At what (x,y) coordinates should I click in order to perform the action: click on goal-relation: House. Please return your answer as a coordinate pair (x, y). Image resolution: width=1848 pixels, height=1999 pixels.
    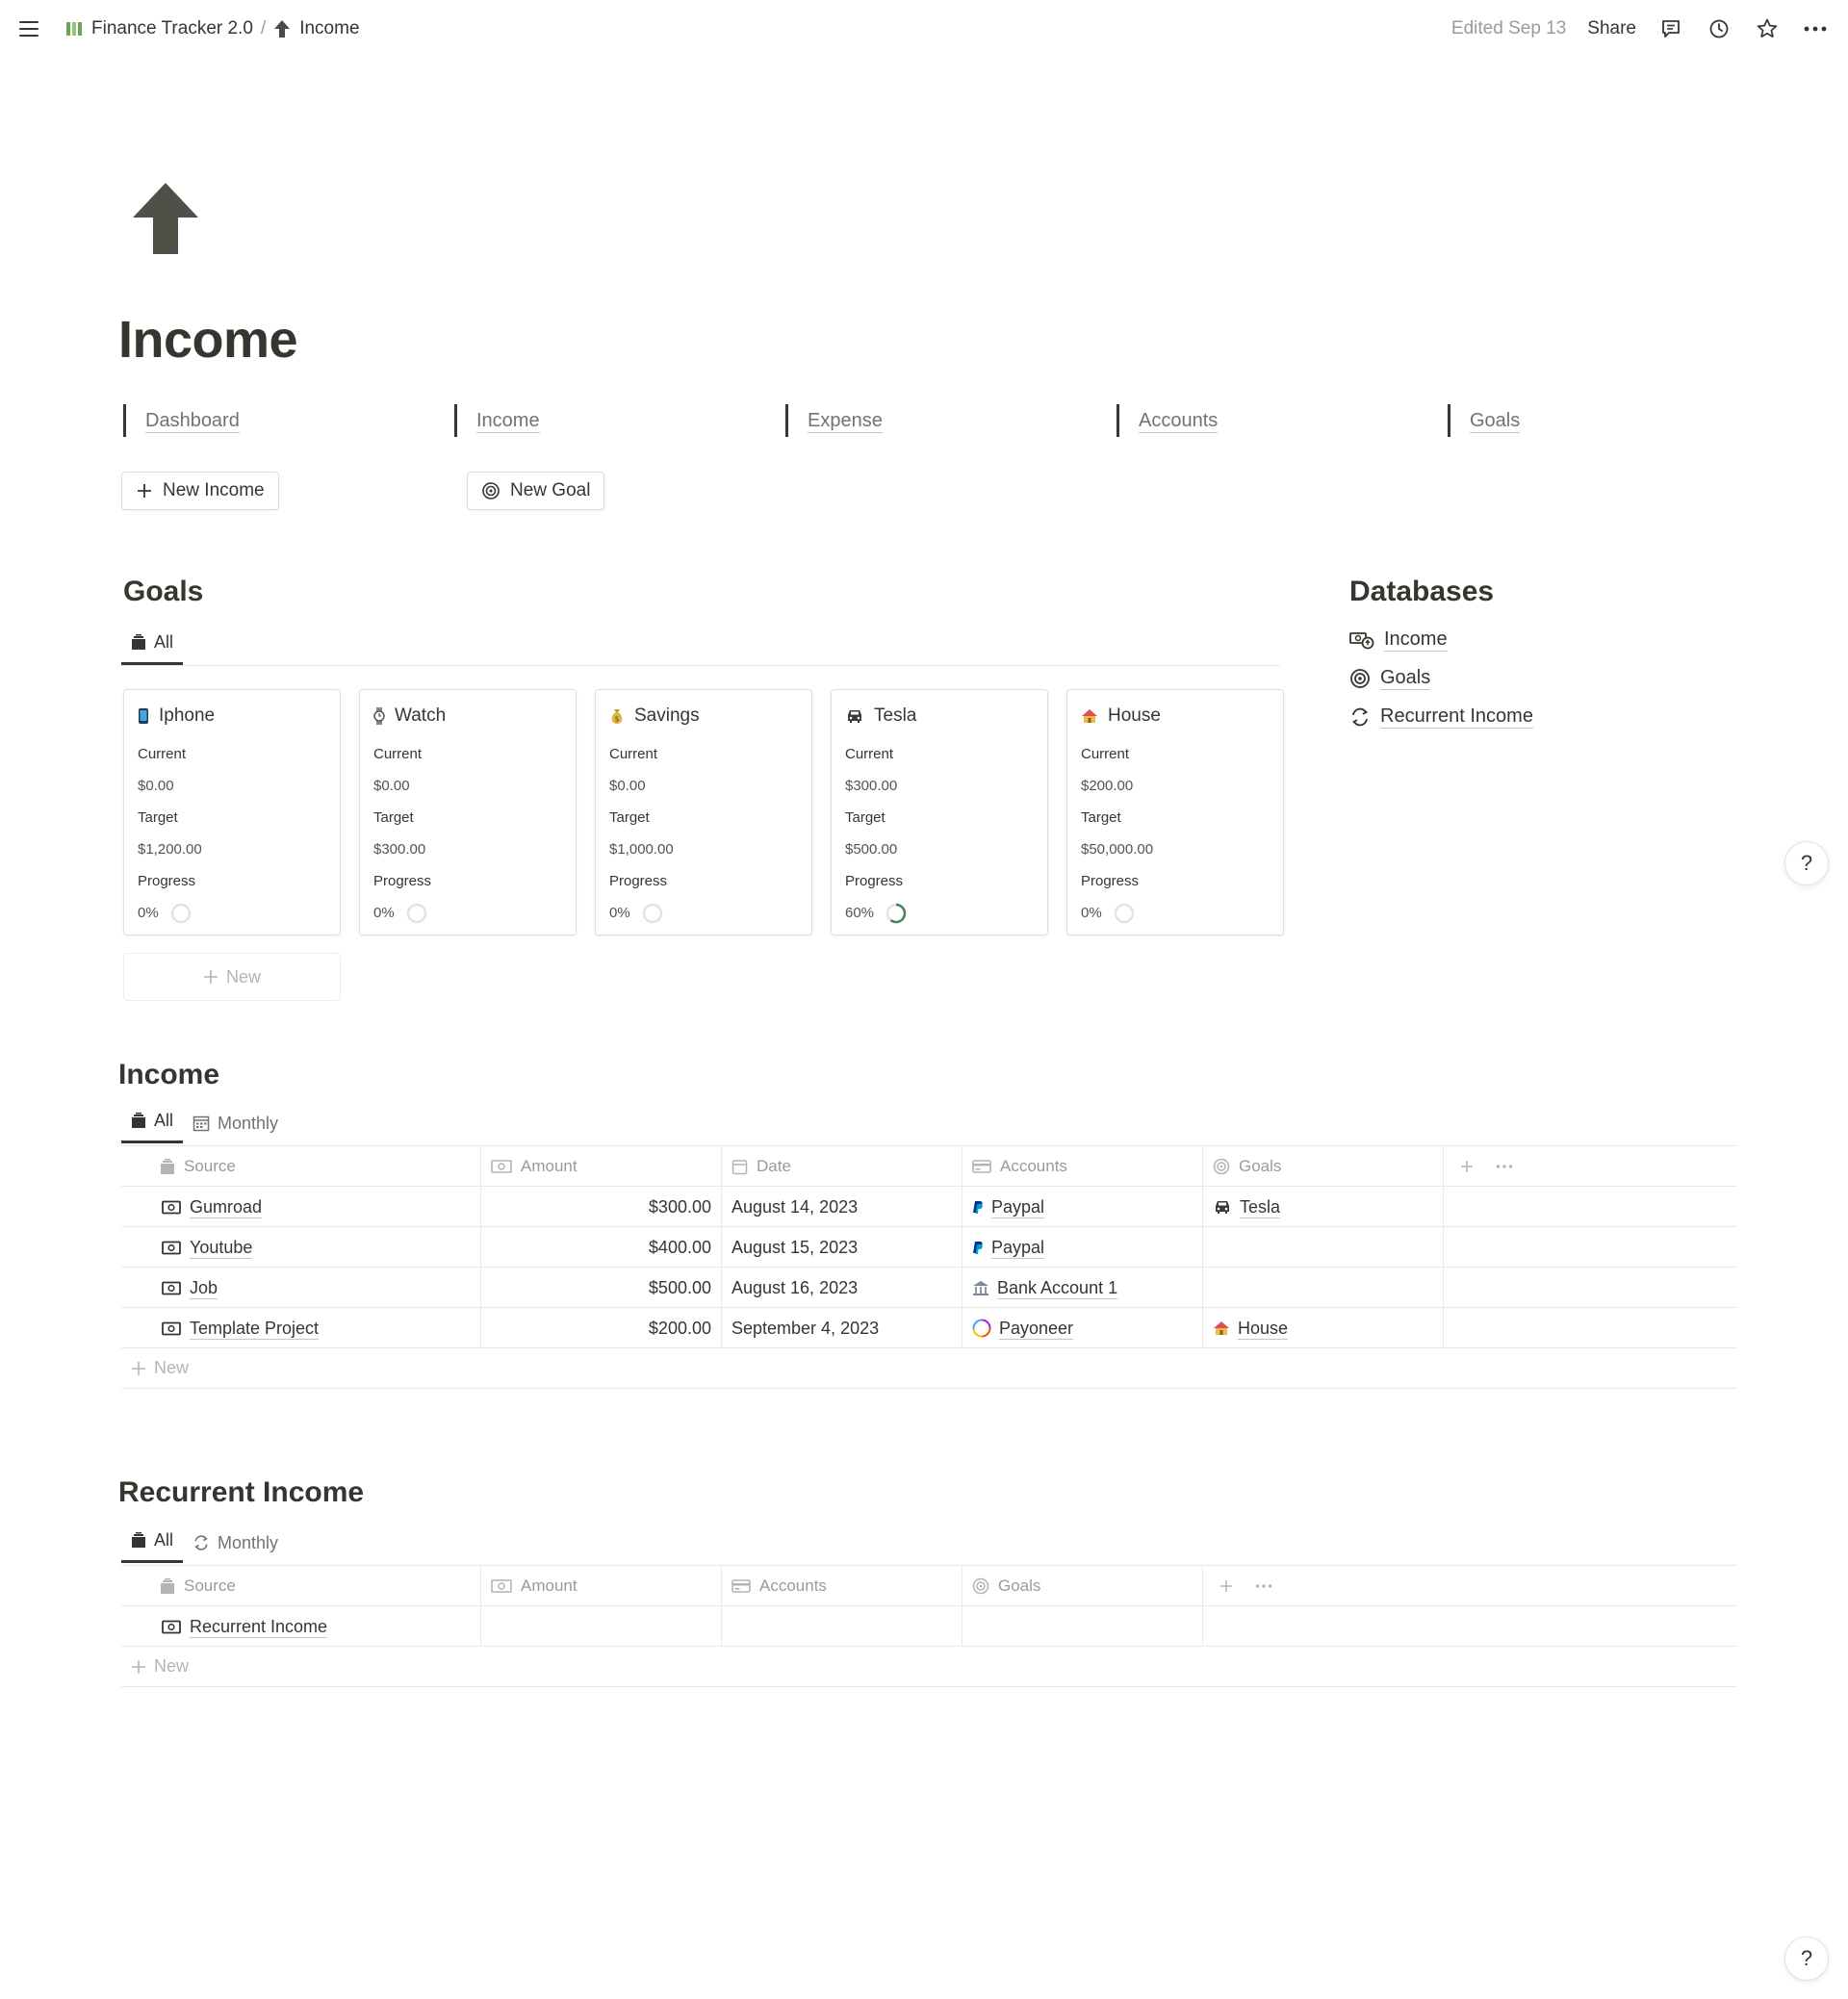
    Looking at the image, I should click on (1251, 1329).